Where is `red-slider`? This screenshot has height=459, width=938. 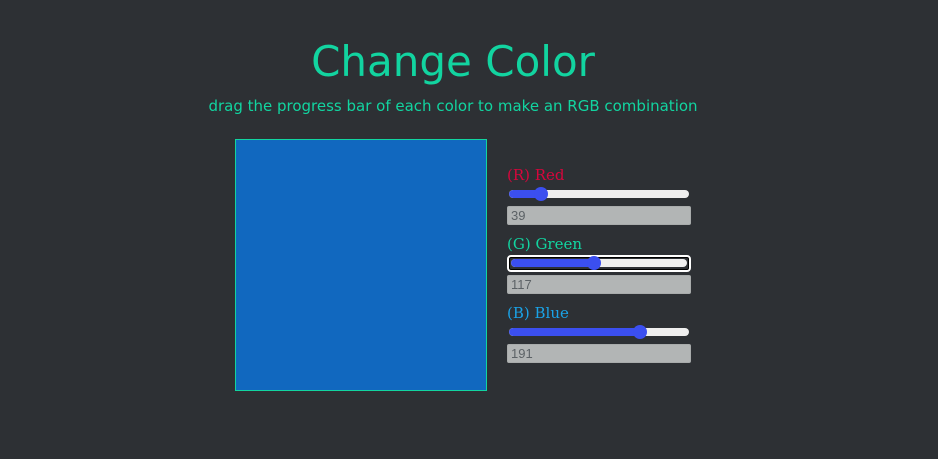 red-slider is located at coordinates (599, 194).